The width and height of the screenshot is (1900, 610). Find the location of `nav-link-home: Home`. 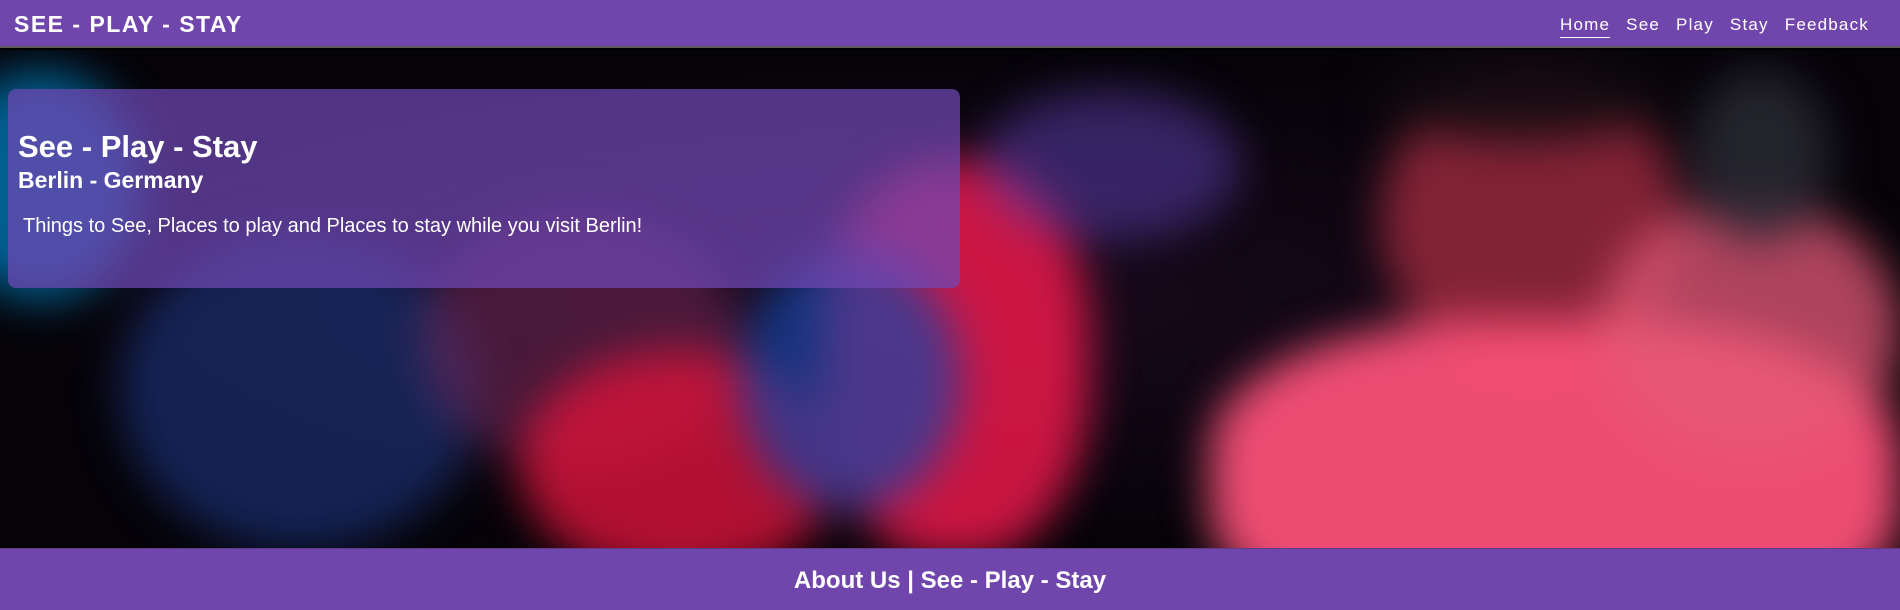

nav-link-home: Home is located at coordinates (1585, 26).